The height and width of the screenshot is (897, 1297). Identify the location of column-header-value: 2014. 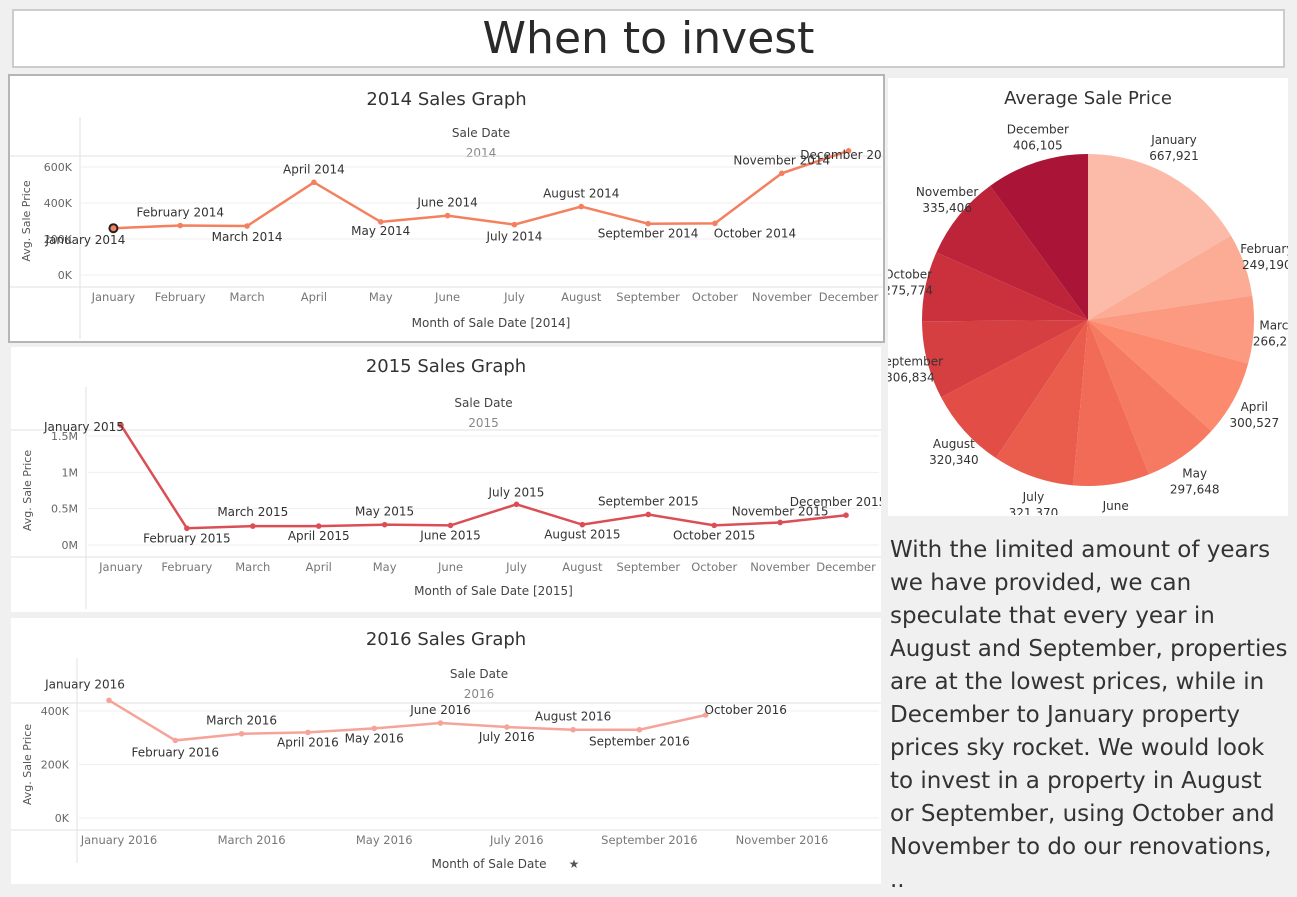
(481, 153).